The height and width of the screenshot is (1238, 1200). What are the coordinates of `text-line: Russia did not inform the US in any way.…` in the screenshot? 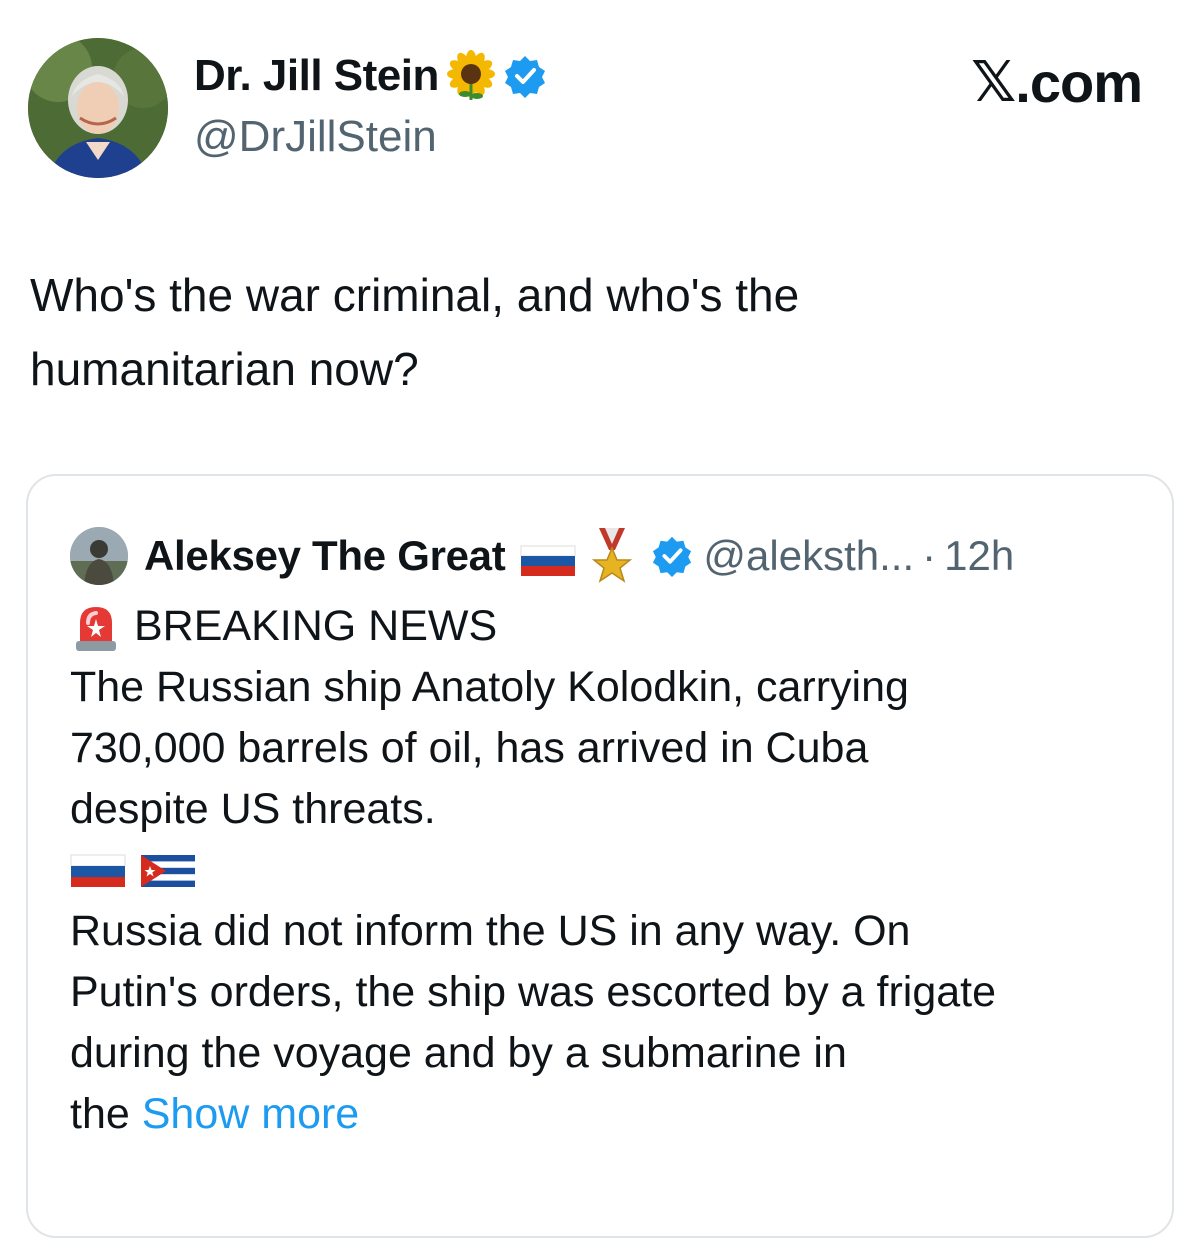 It's located at (490, 931).